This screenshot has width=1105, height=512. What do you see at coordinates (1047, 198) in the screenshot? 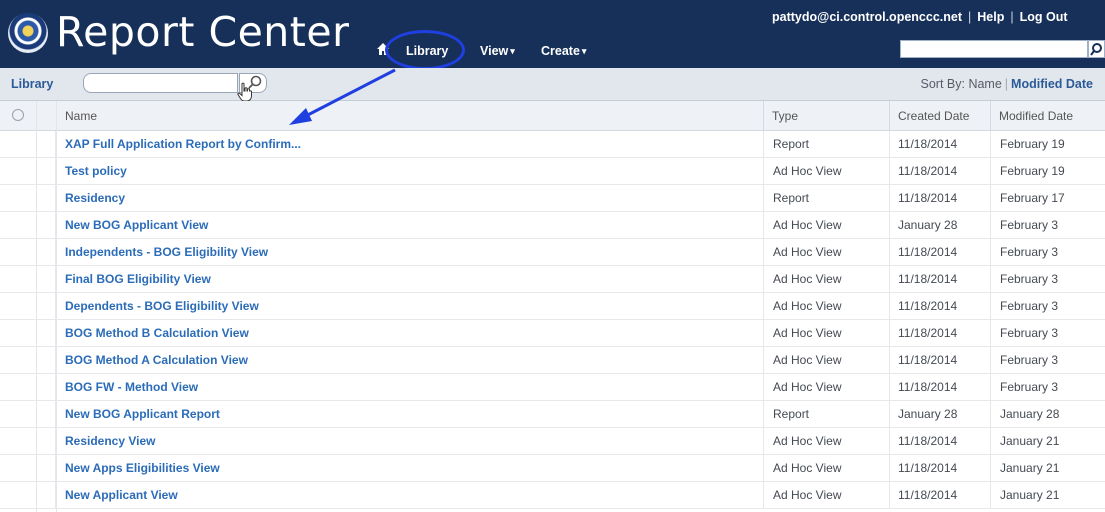
I see `modified-date: February 17` at bounding box center [1047, 198].